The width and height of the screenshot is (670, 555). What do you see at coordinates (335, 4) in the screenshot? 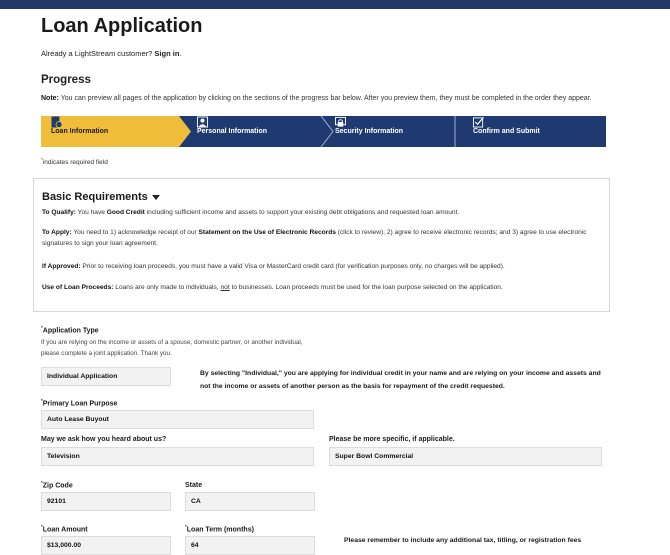
I see `top-banner` at bounding box center [335, 4].